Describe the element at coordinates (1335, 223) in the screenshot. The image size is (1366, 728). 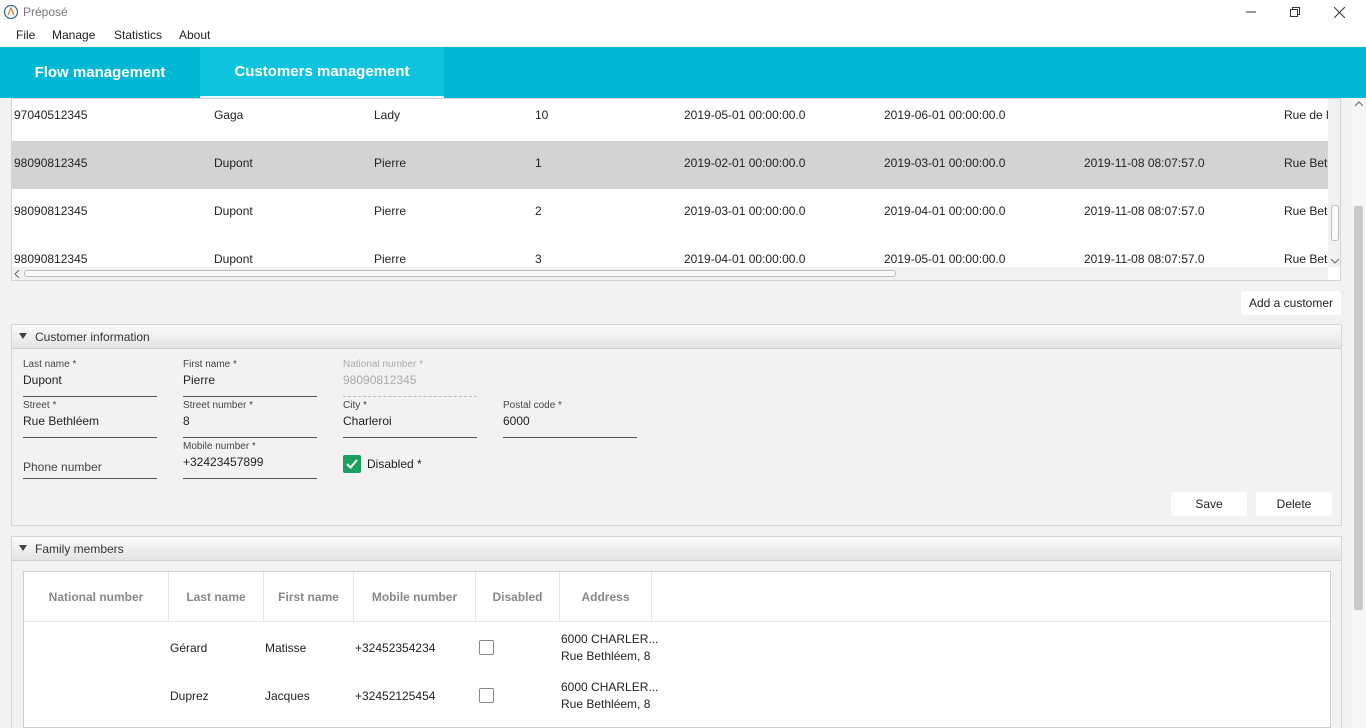
I see `table-vertical-scrollbar-thumb` at that location.